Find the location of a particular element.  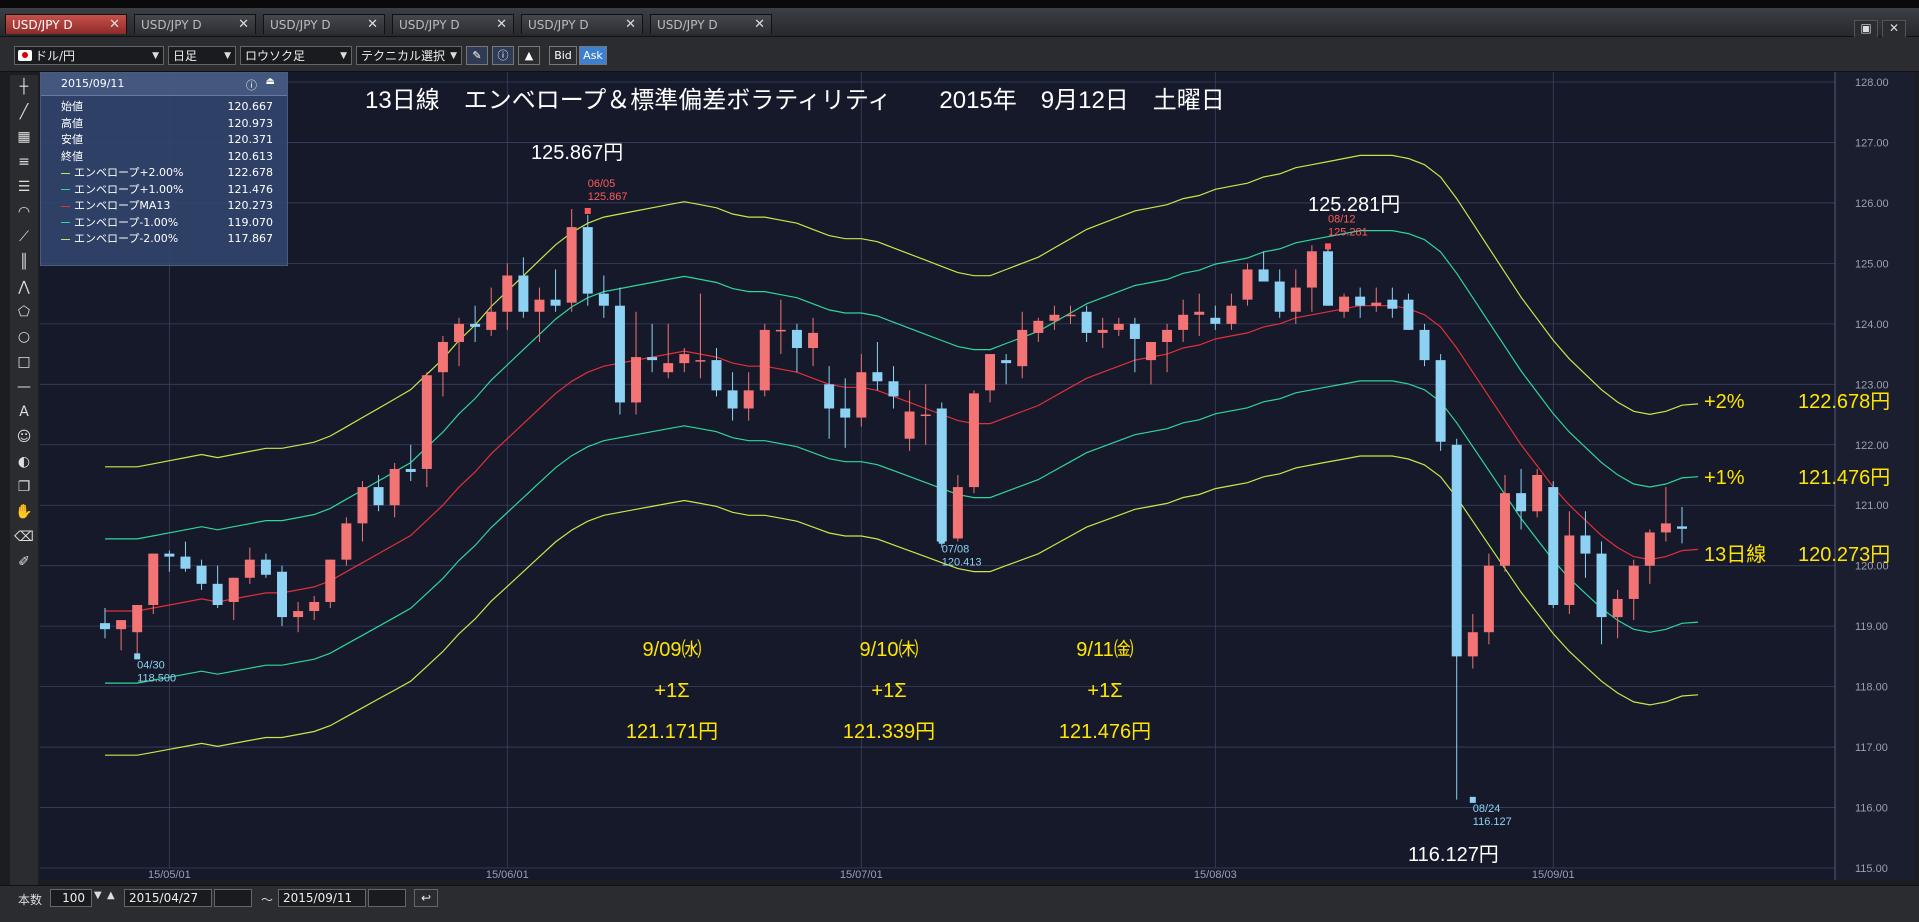

right-annotation-value: 122.678円 is located at coordinates (1844, 402).